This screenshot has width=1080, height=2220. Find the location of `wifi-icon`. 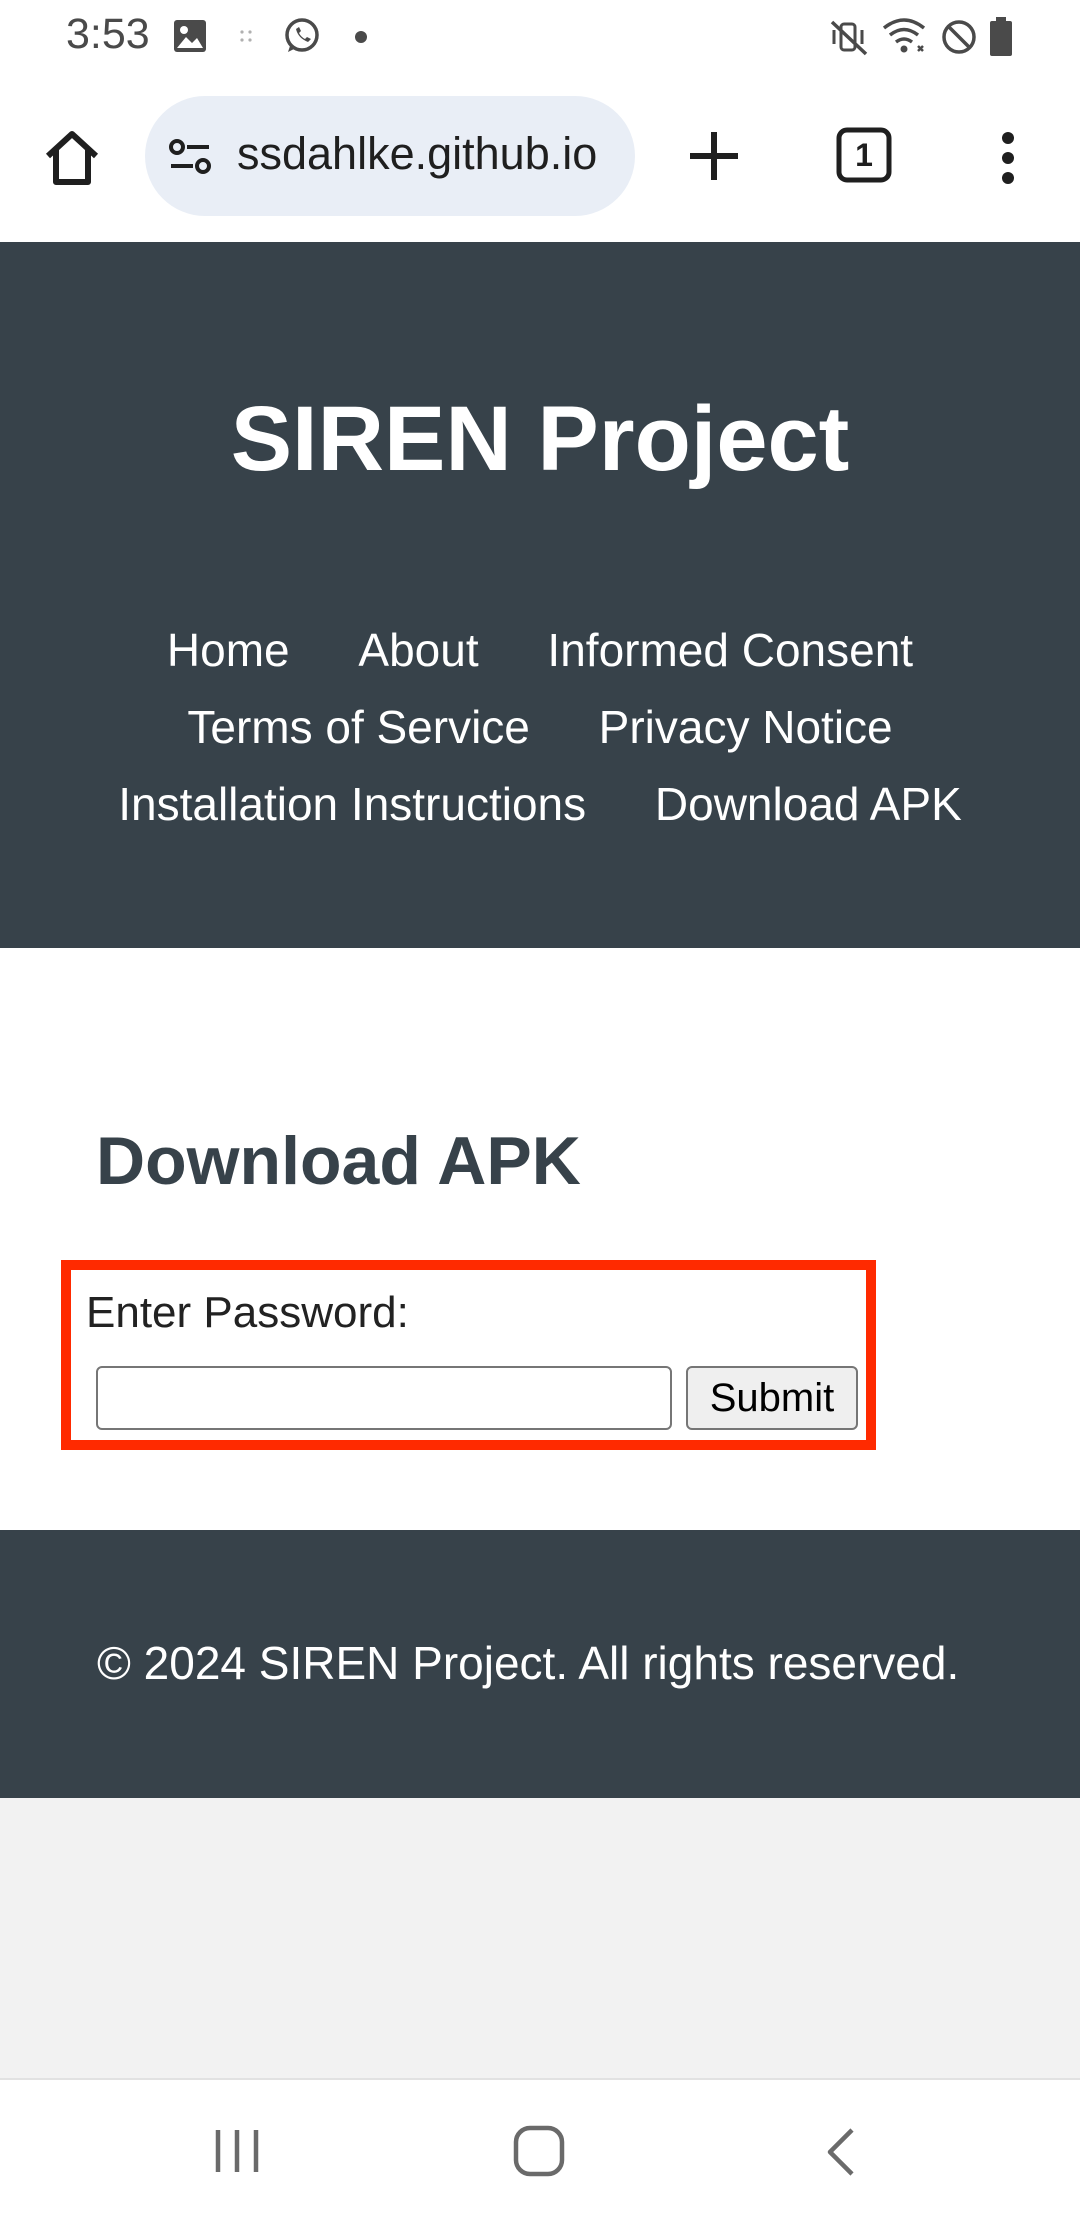

wifi-icon is located at coordinates (904, 35).